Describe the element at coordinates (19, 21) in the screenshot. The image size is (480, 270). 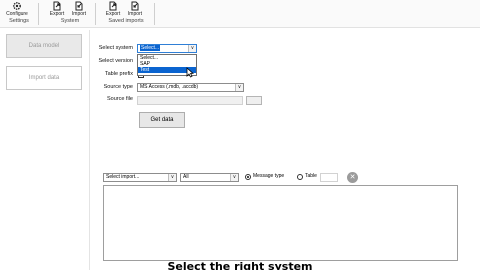
I see `ribbon-group-settings: Settings` at that location.